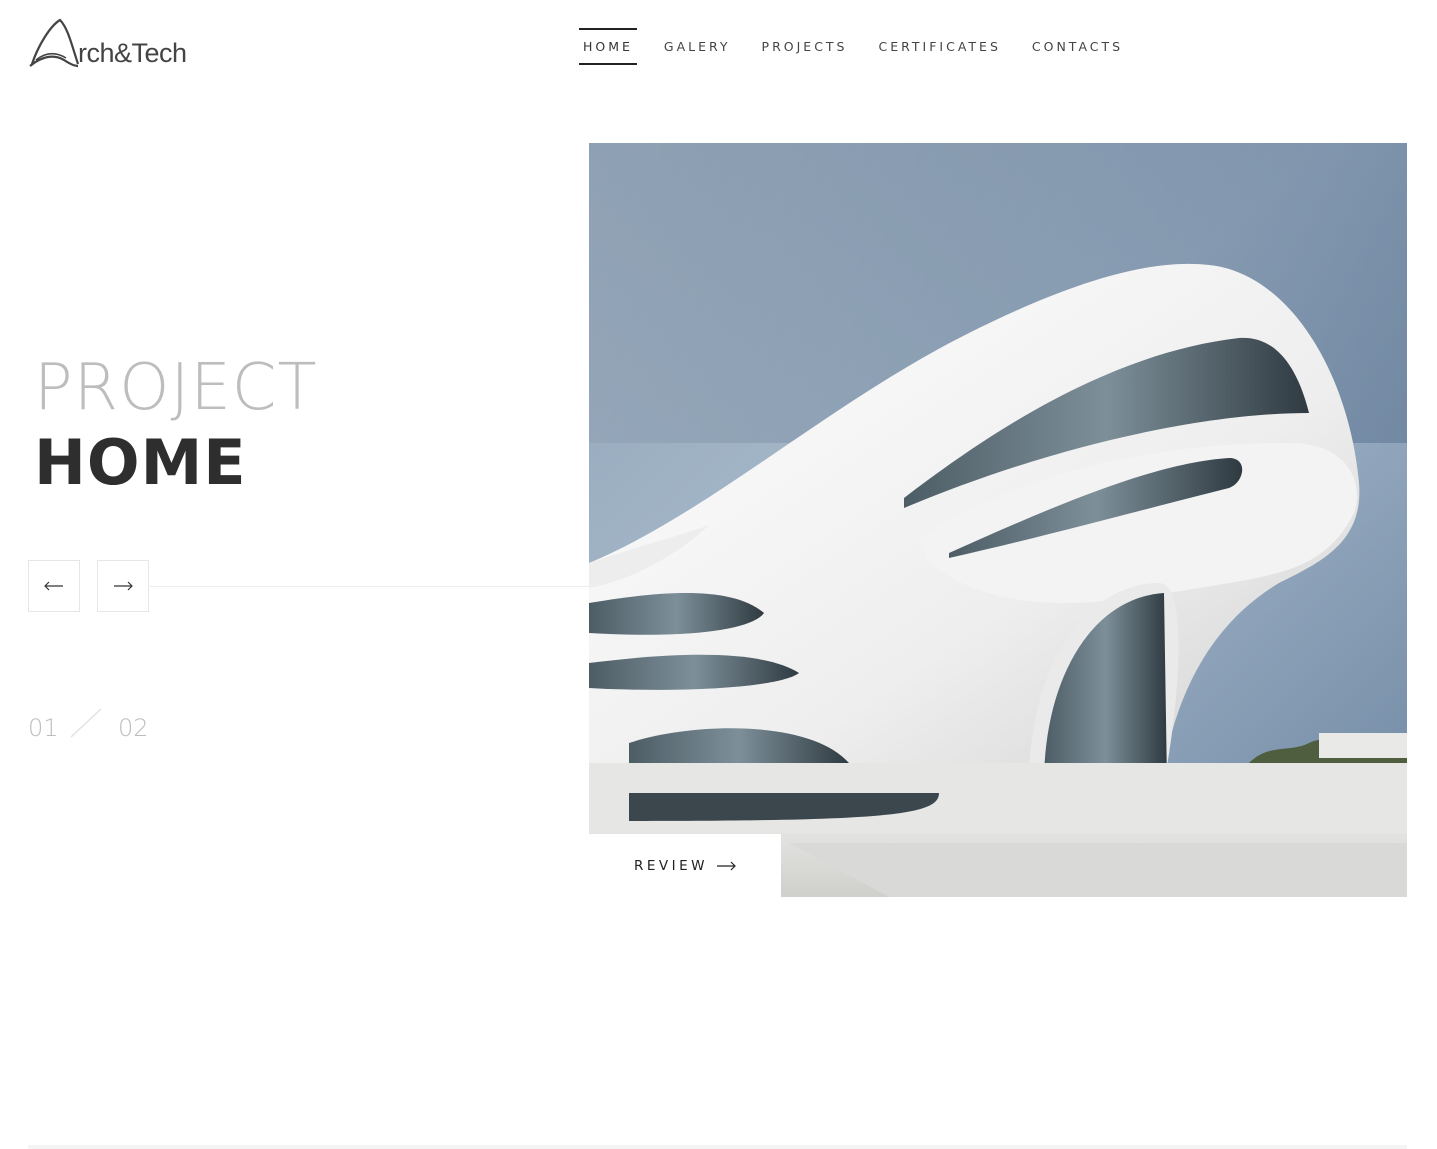  What do you see at coordinates (176, 388) in the screenshot?
I see `hero-title-light: PROJECT` at bounding box center [176, 388].